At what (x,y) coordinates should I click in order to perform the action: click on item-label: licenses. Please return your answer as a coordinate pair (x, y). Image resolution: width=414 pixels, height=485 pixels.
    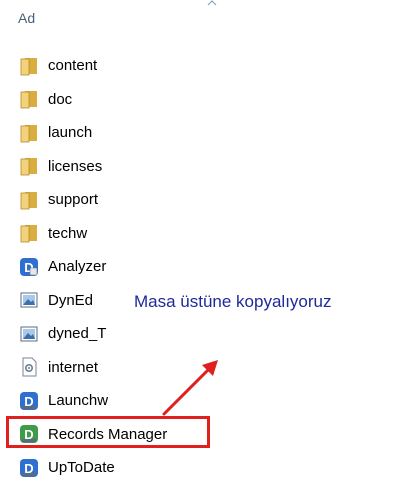
    Looking at the image, I should click on (75, 166).